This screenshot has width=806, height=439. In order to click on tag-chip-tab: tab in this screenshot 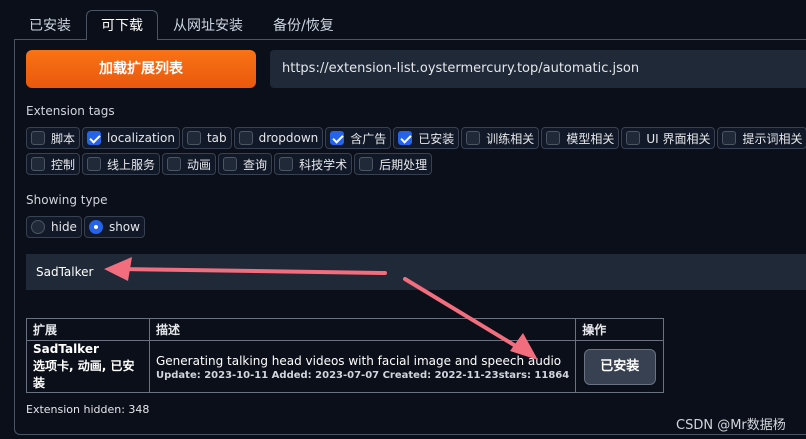, I will do `click(206, 138)`.